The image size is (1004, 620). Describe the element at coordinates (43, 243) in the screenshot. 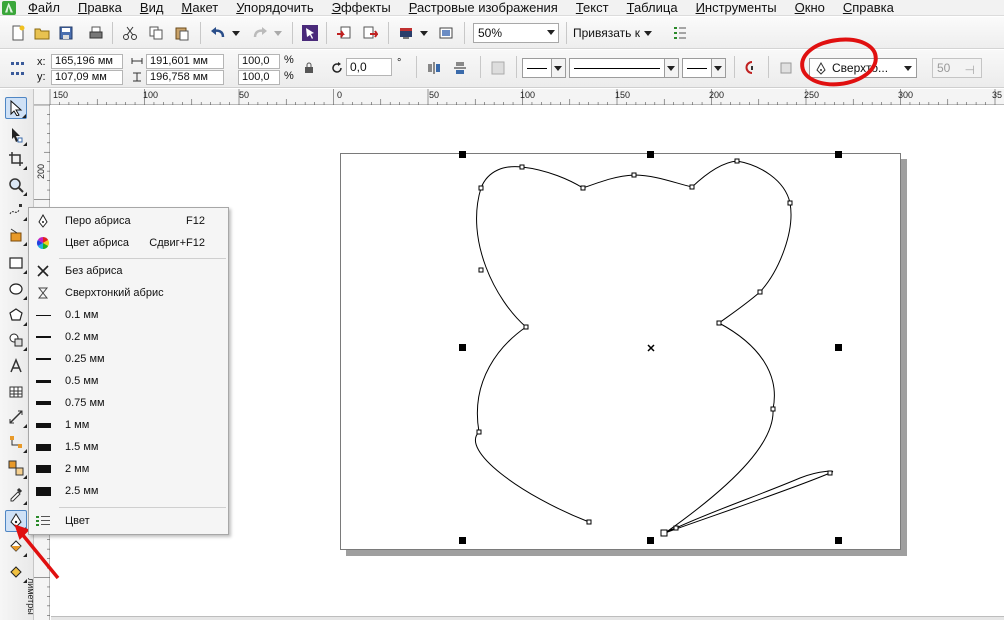

I see `color-wheel-icon` at that location.